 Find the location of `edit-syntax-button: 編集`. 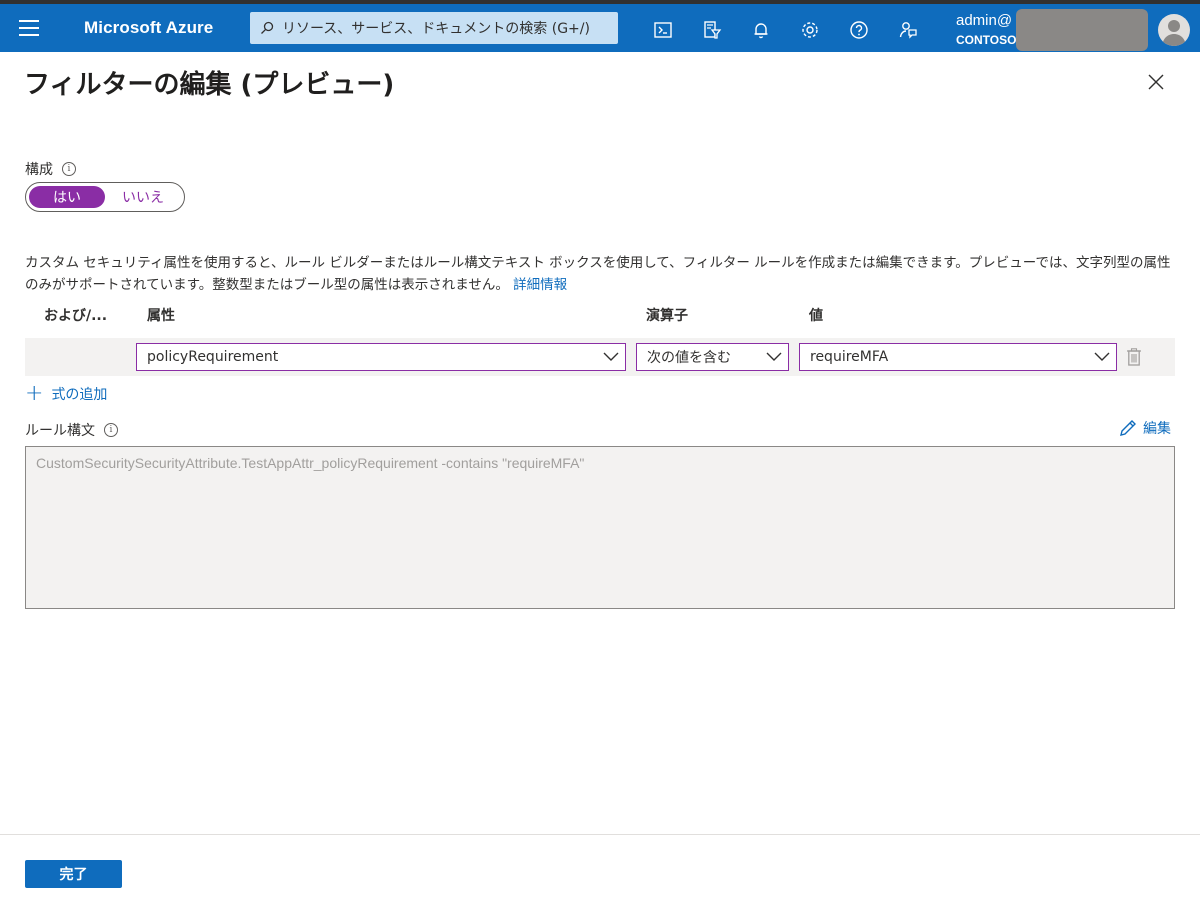

edit-syntax-button: 編集 is located at coordinates (1145, 428).